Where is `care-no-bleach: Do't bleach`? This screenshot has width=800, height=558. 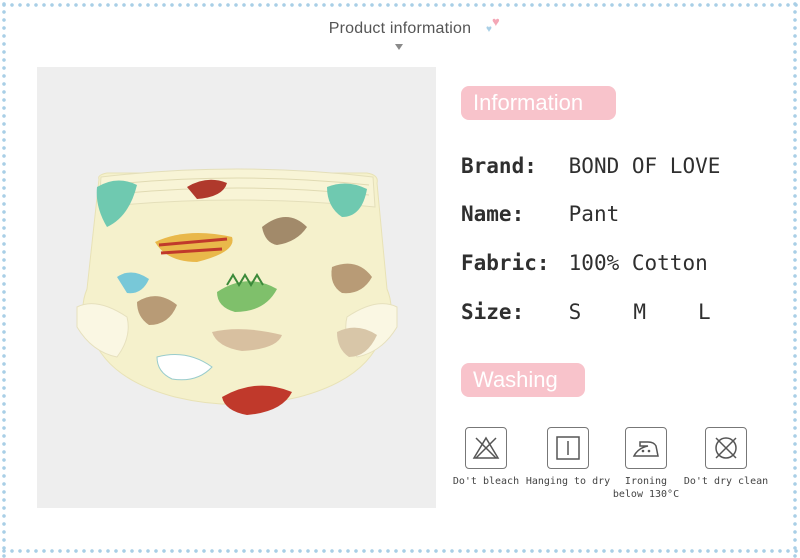 care-no-bleach: Do't bleach is located at coordinates (486, 457).